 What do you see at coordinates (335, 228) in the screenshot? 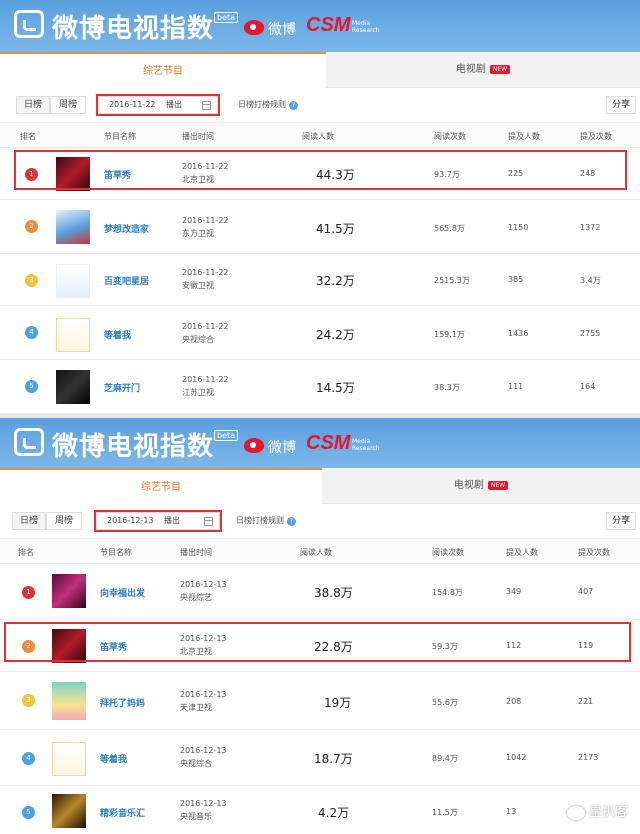
I see `readers-count: 41.5万` at bounding box center [335, 228].